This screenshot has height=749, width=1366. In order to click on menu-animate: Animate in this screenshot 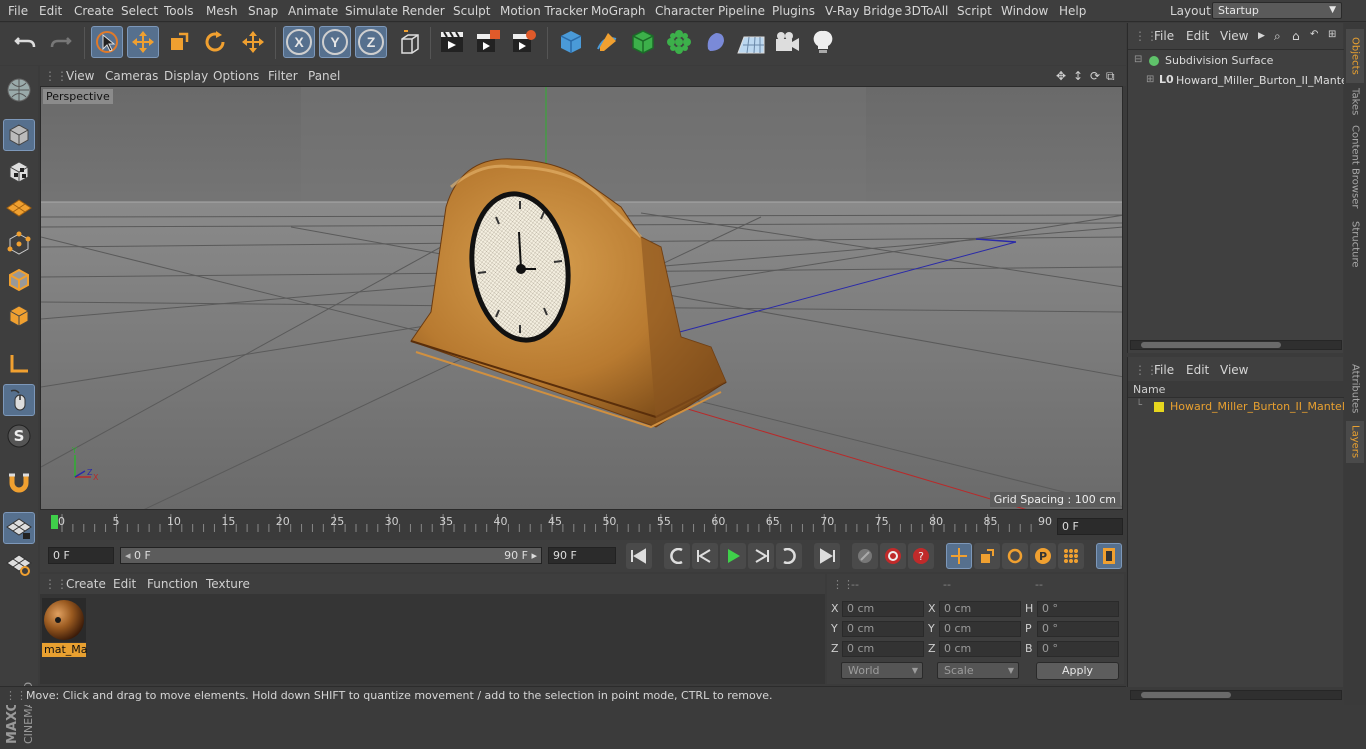, I will do `click(313, 11)`.